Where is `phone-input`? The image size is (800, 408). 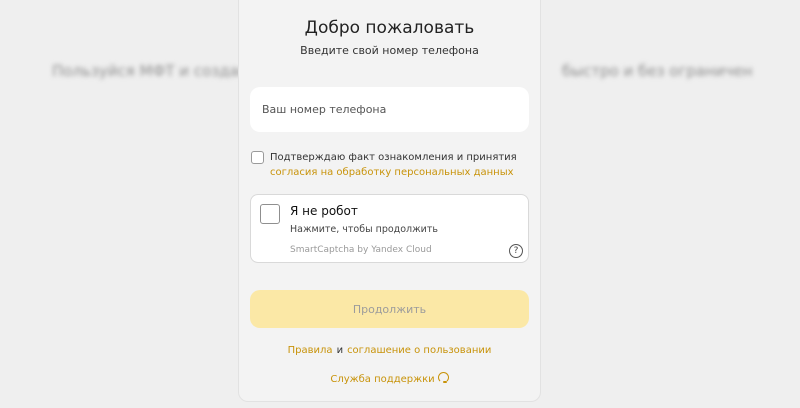
phone-input is located at coordinates (389, 109).